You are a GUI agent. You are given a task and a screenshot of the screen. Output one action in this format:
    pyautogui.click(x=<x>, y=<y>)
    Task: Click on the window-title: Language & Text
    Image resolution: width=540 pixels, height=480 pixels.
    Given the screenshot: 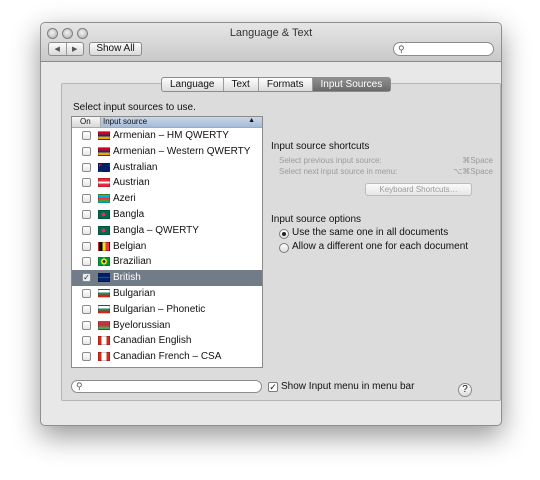 What is the action you would take?
    pyautogui.click(x=271, y=33)
    